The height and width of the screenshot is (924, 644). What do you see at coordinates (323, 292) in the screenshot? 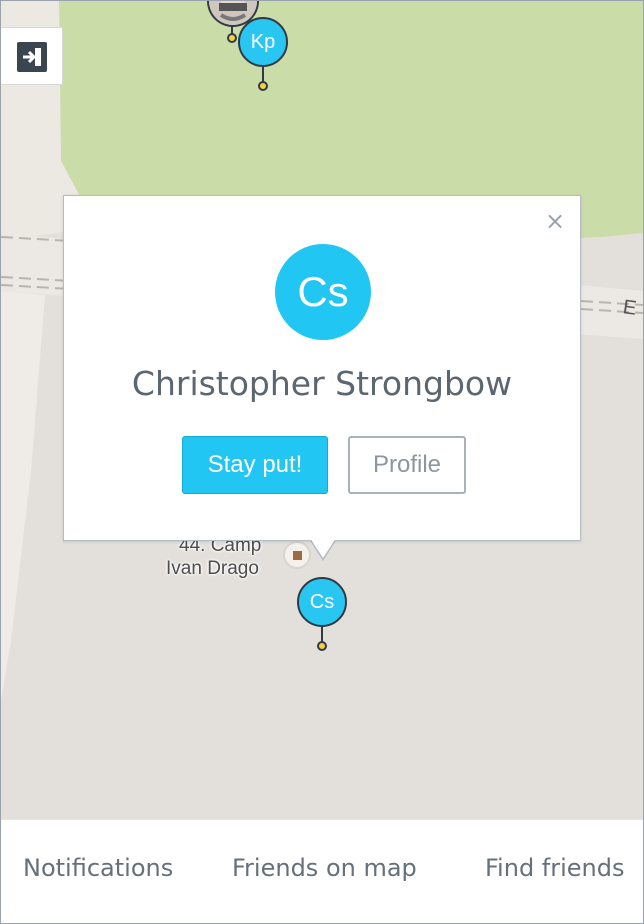
I see `friend-avatar: Cs` at bounding box center [323, 292].